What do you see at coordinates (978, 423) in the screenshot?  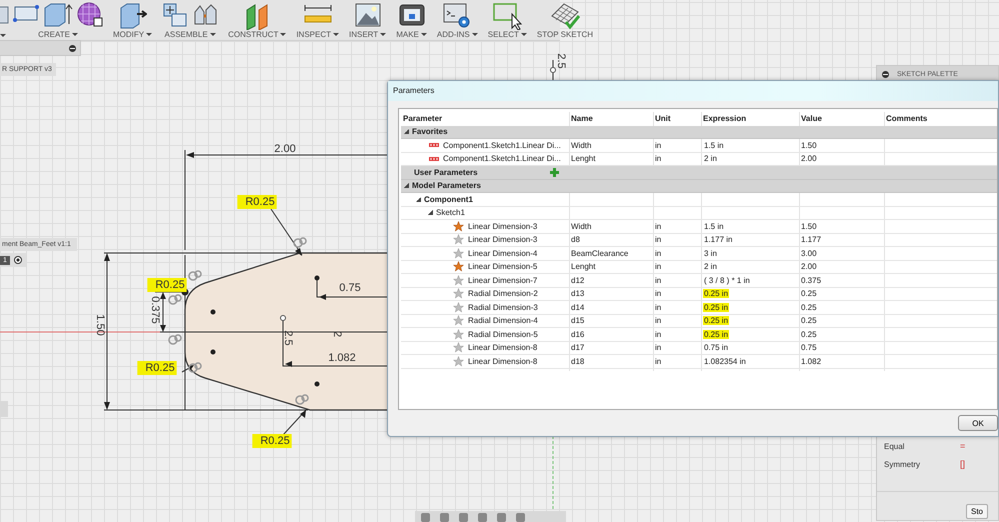 I see `ok-button: OK` at bounding box center [978, 423].